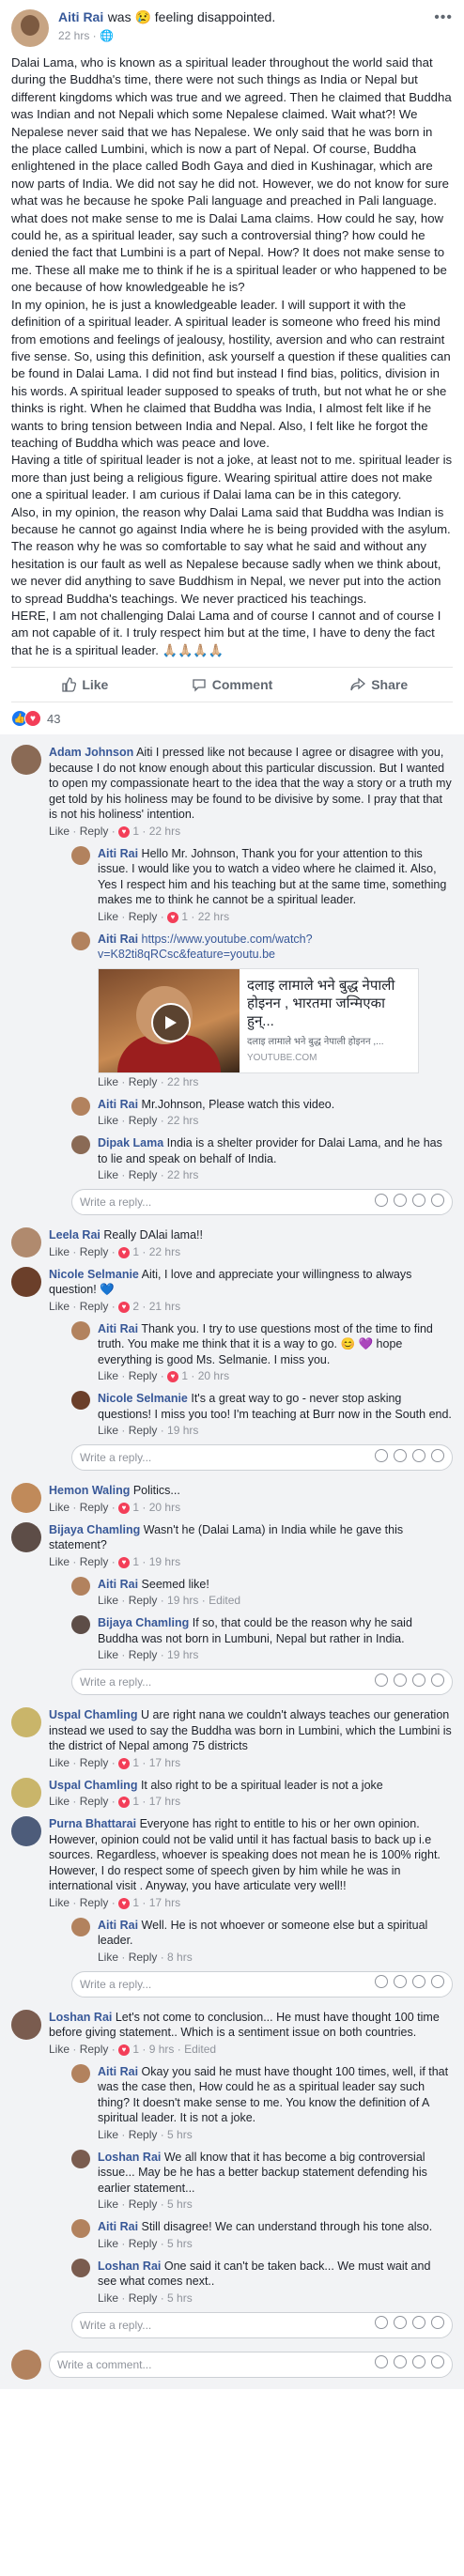  Describe the element at coordinates (180, 1957) in the screenshot. I see `comment-time: 8 hrs` at that location.